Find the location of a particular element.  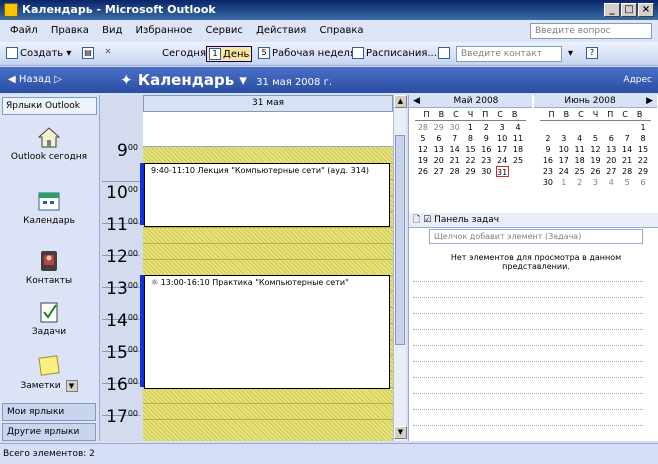

calendar-week: 30 1 2 3 4 5 6 is located at coordinates (595, 182).